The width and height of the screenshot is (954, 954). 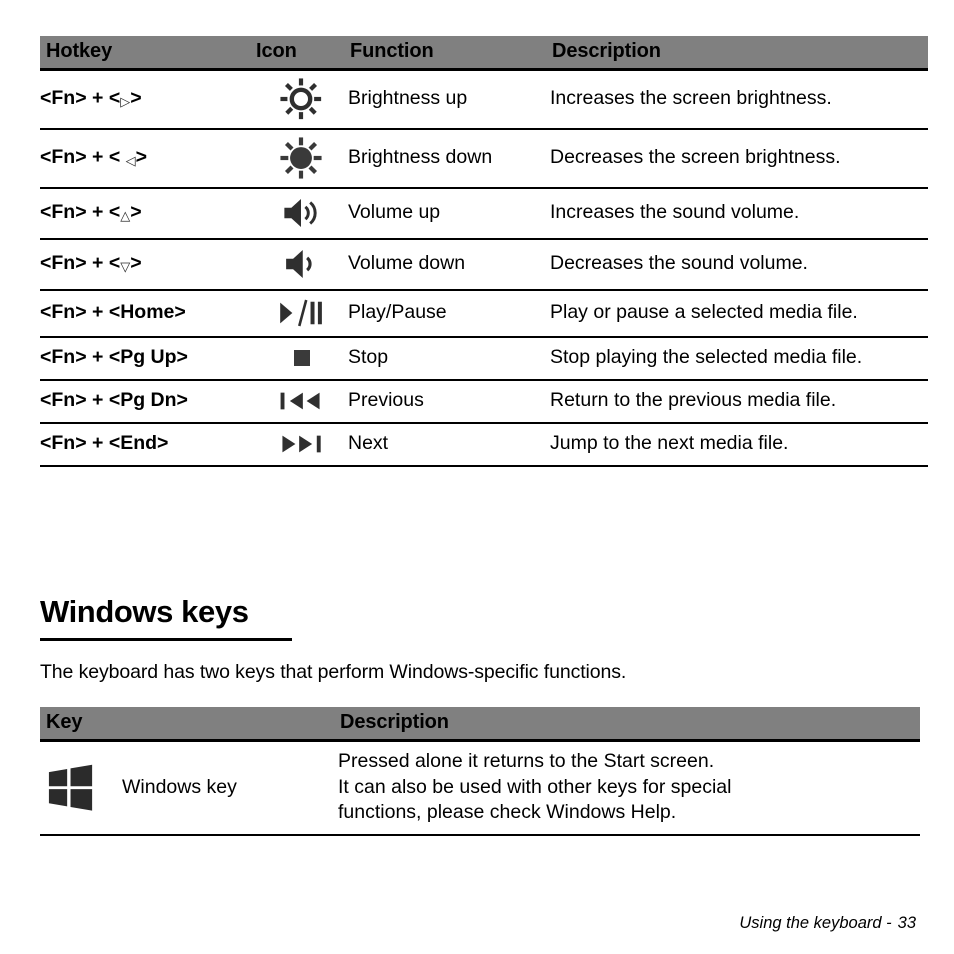 What do you see at coordinates (815, 923) in the screenshot?
I see `footer-section-label: Using the keyboard -` at bounding box center [815, 923].